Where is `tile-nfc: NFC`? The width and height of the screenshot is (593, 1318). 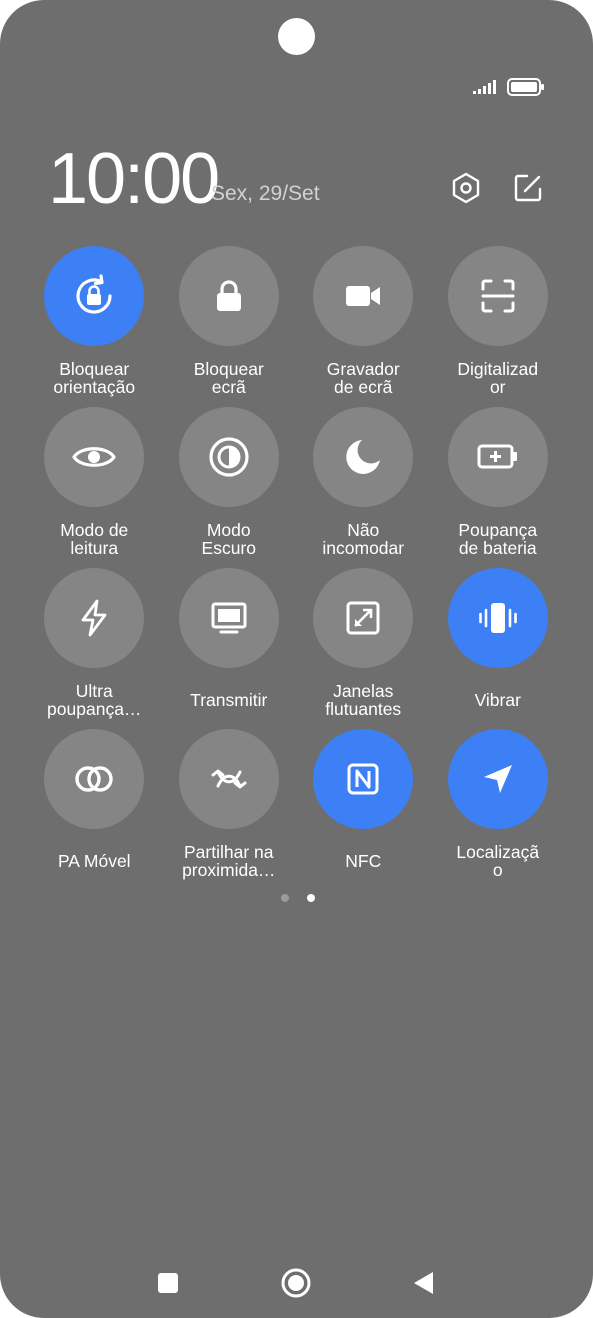 tile-nfc: NFC is located at coordinates (363, 809).